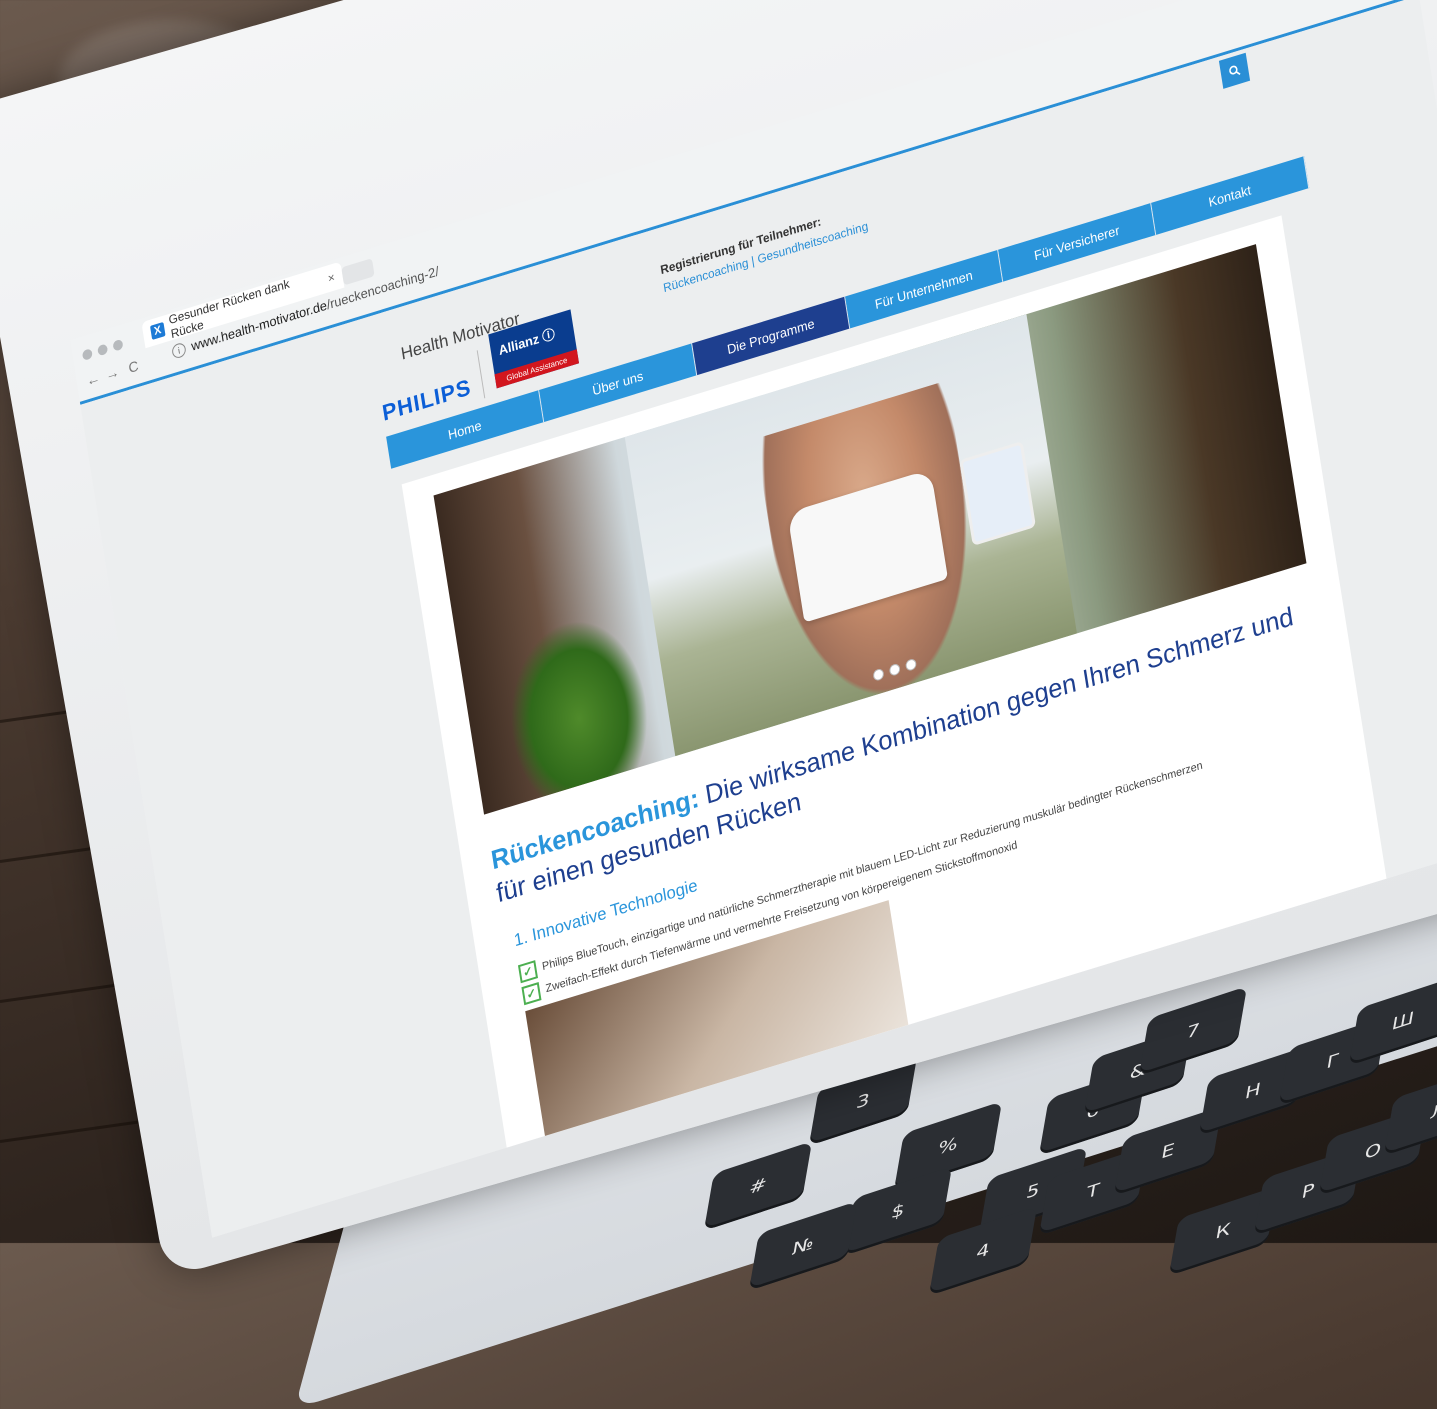  What do you see at coordinates (112, 373) in the screenshot?
I see `forward-arrow-icon: →` at bounding box center [112, 373].